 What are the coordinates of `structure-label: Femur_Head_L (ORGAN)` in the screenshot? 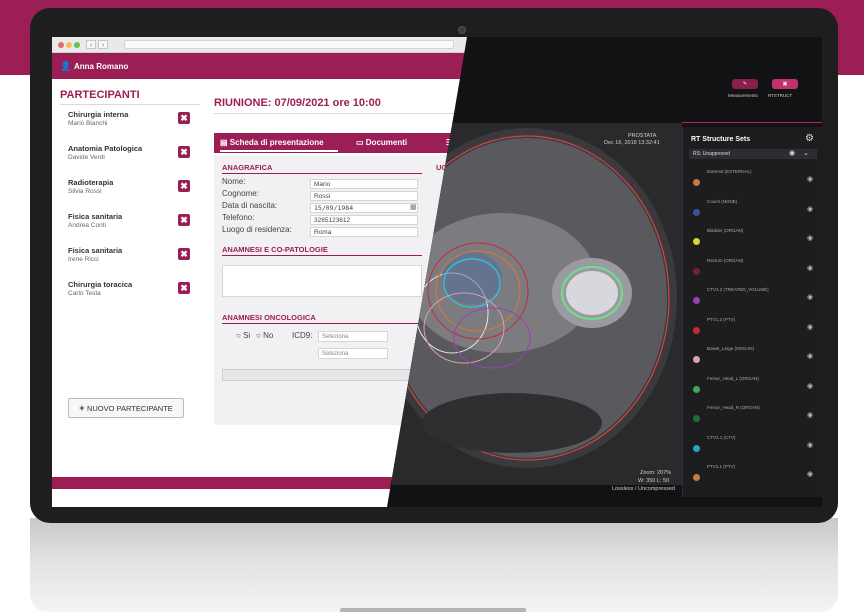 It's located at (733, 378).